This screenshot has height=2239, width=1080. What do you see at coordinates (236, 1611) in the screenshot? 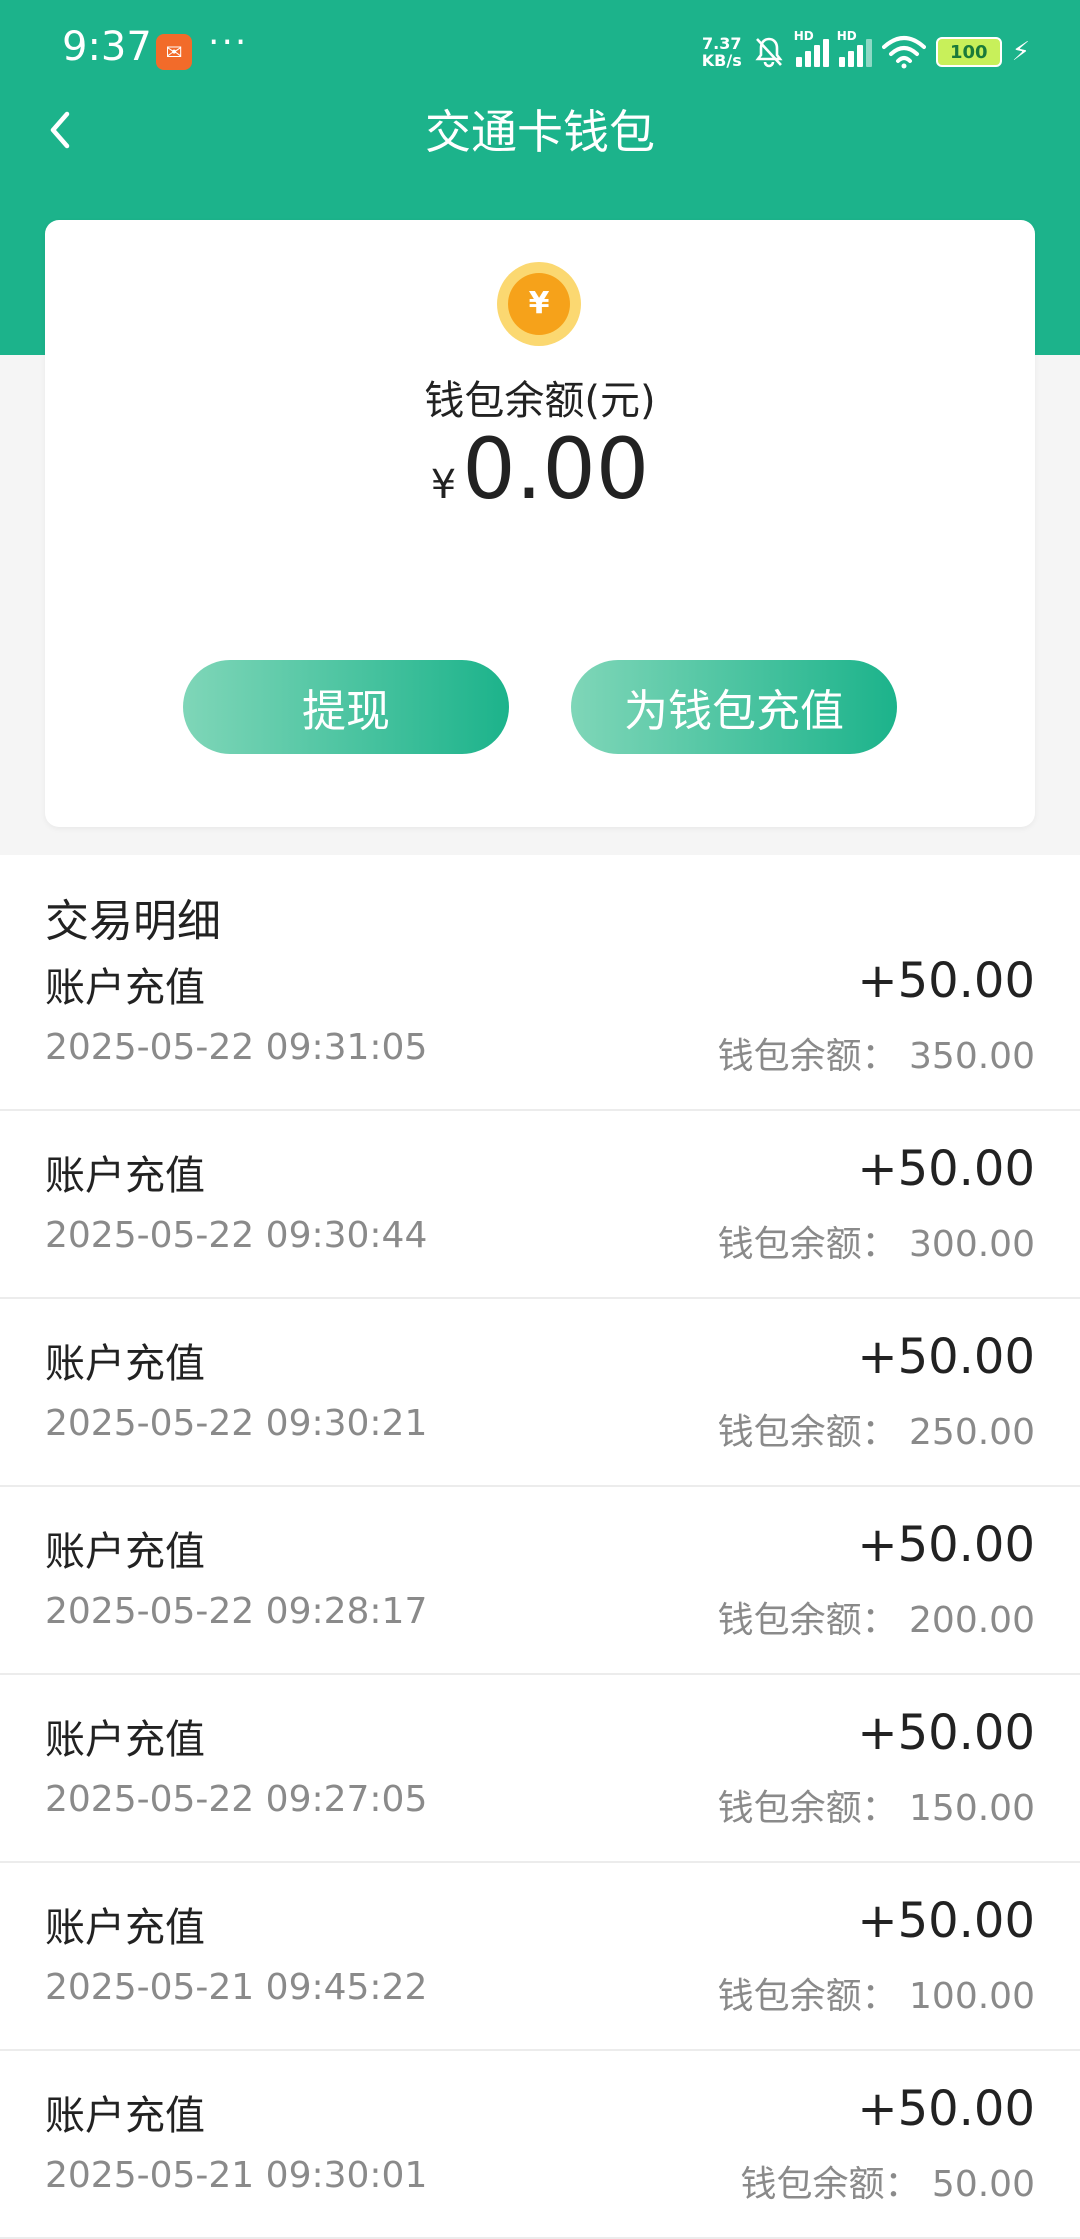
I see `transaction-time: 2025-05-22 09:28:17` at bounding box center [236, 1611].